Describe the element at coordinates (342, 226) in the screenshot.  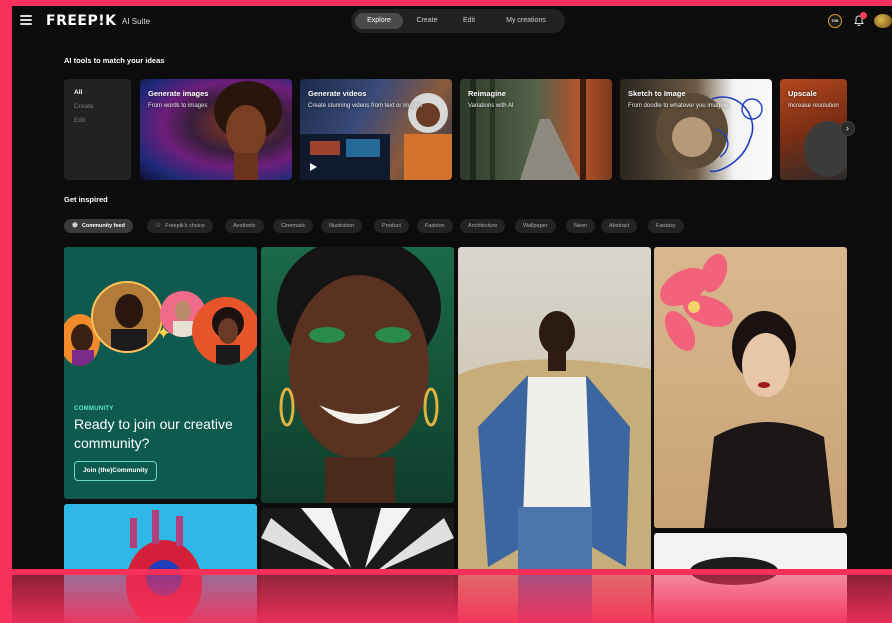
I see `filter-illustration: Illustration` at that location.